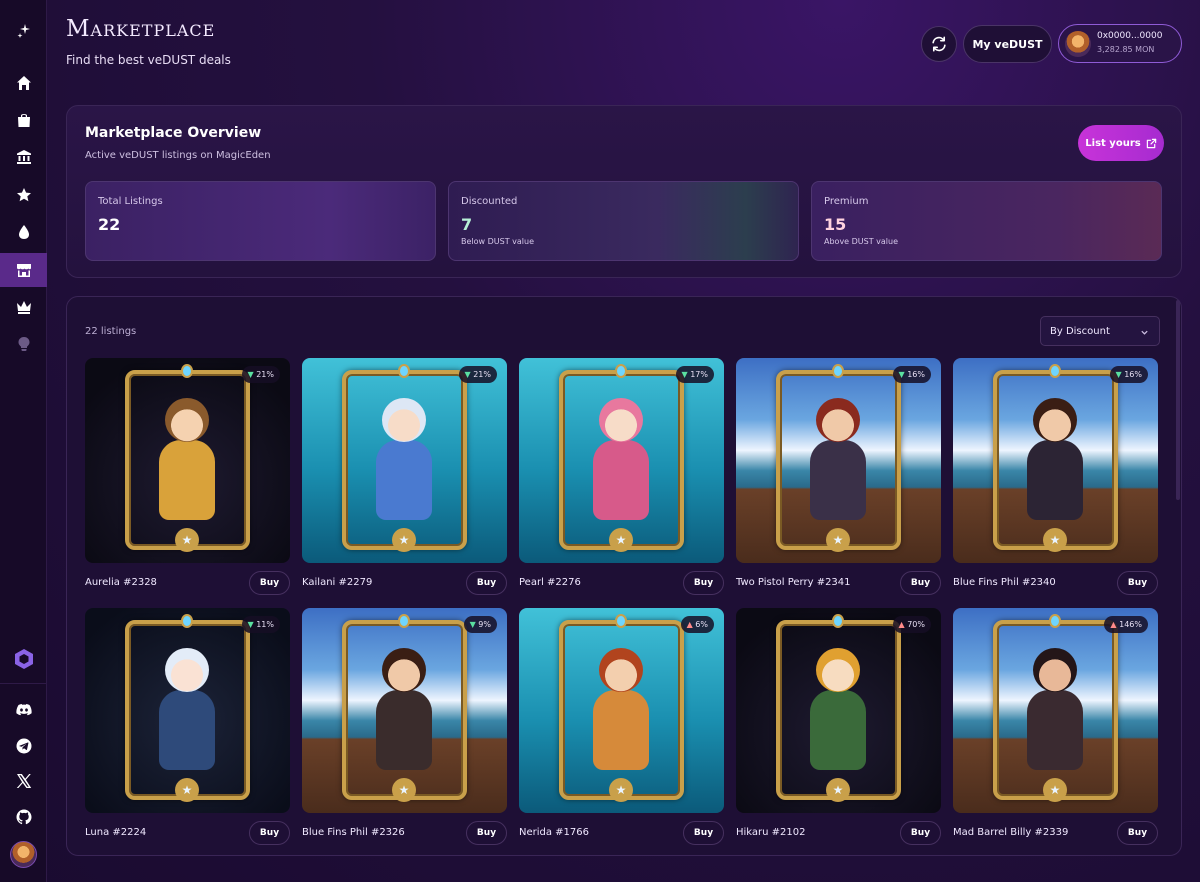 This screenshot has width=1200, height=882. What do you see at coordinates (1130, 36) in the screenshot?
I see `wallet-address: 0x0000...0000` at bounding box center [1130, 36].